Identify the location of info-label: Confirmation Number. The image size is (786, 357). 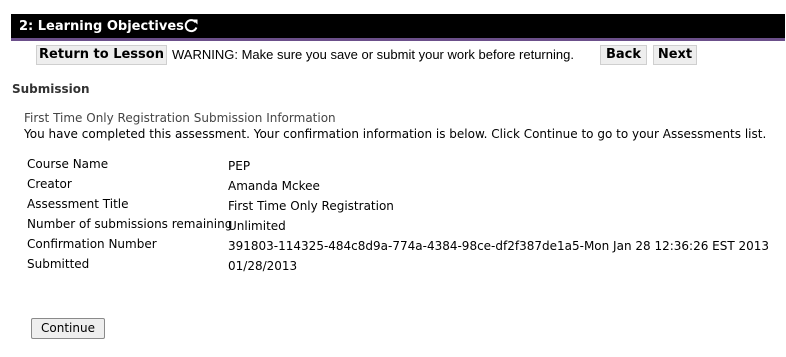
(92, 244).